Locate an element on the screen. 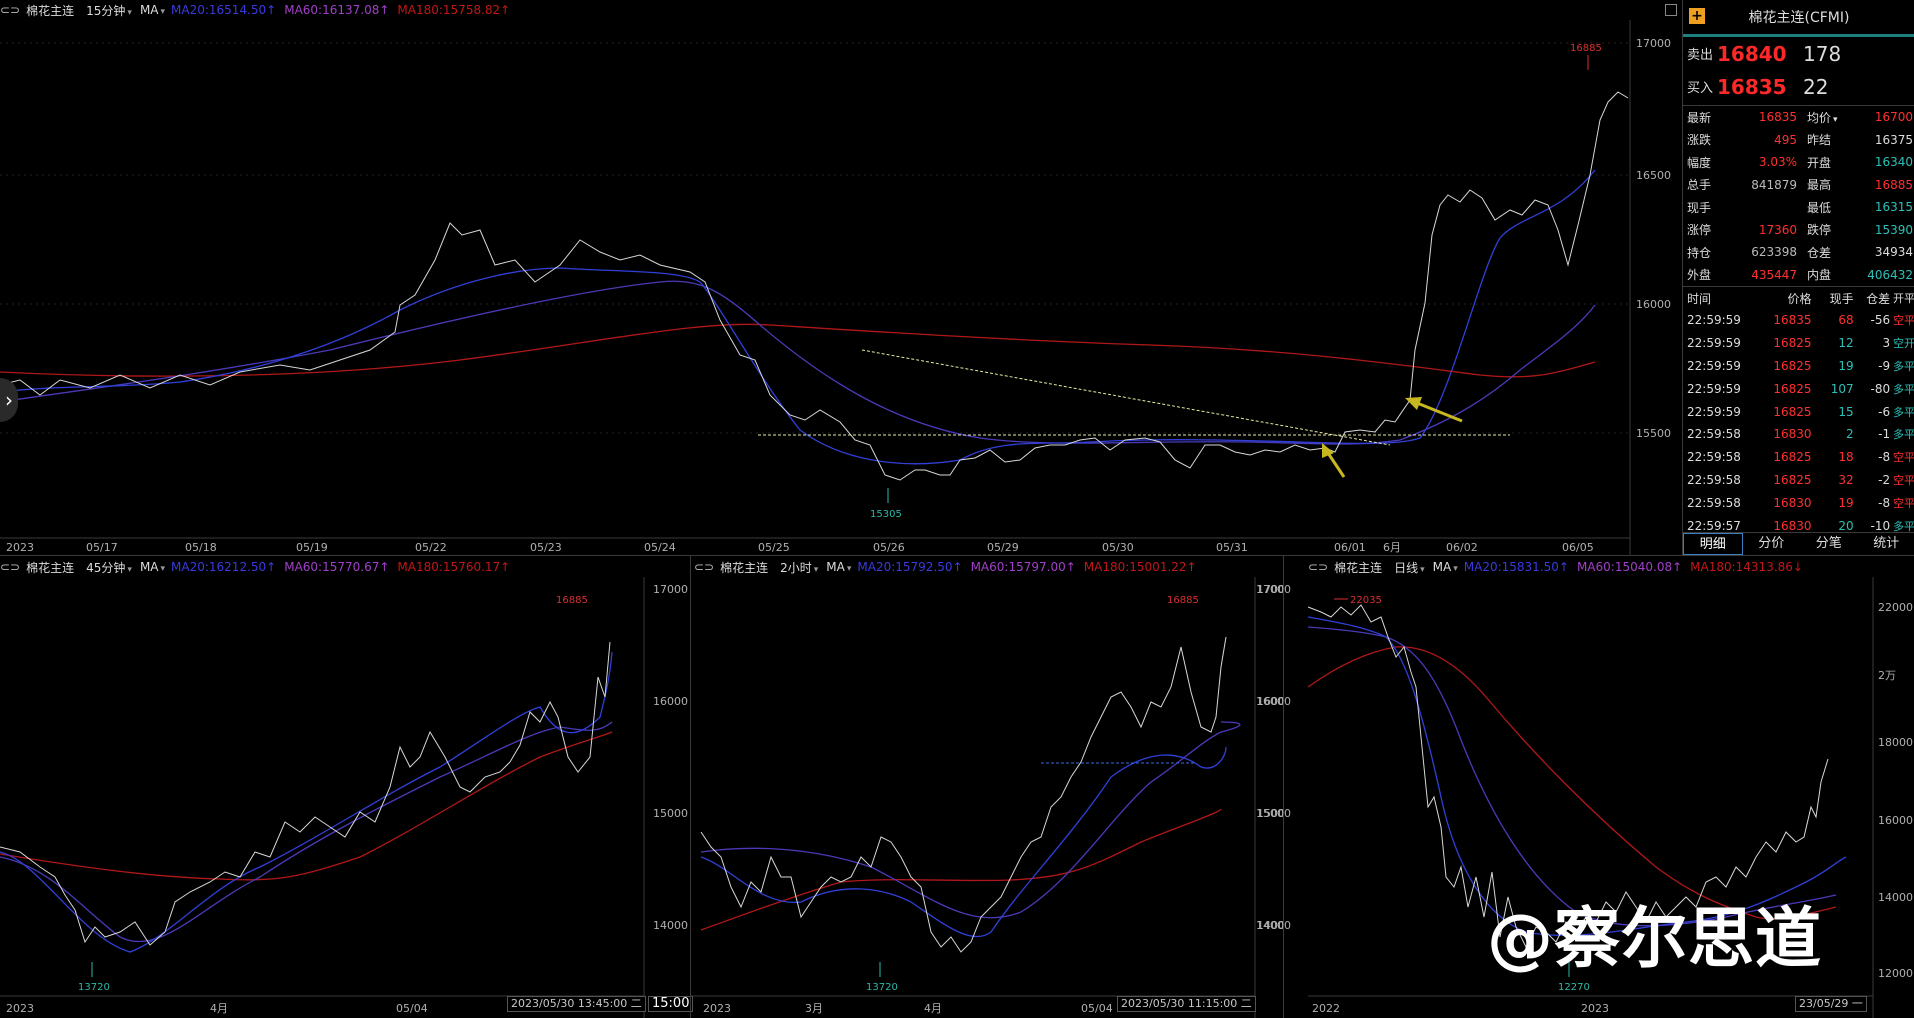 This screenshot has height=1018, width=1914. trade-type: 空平 is located at coordinates (1903, 321).